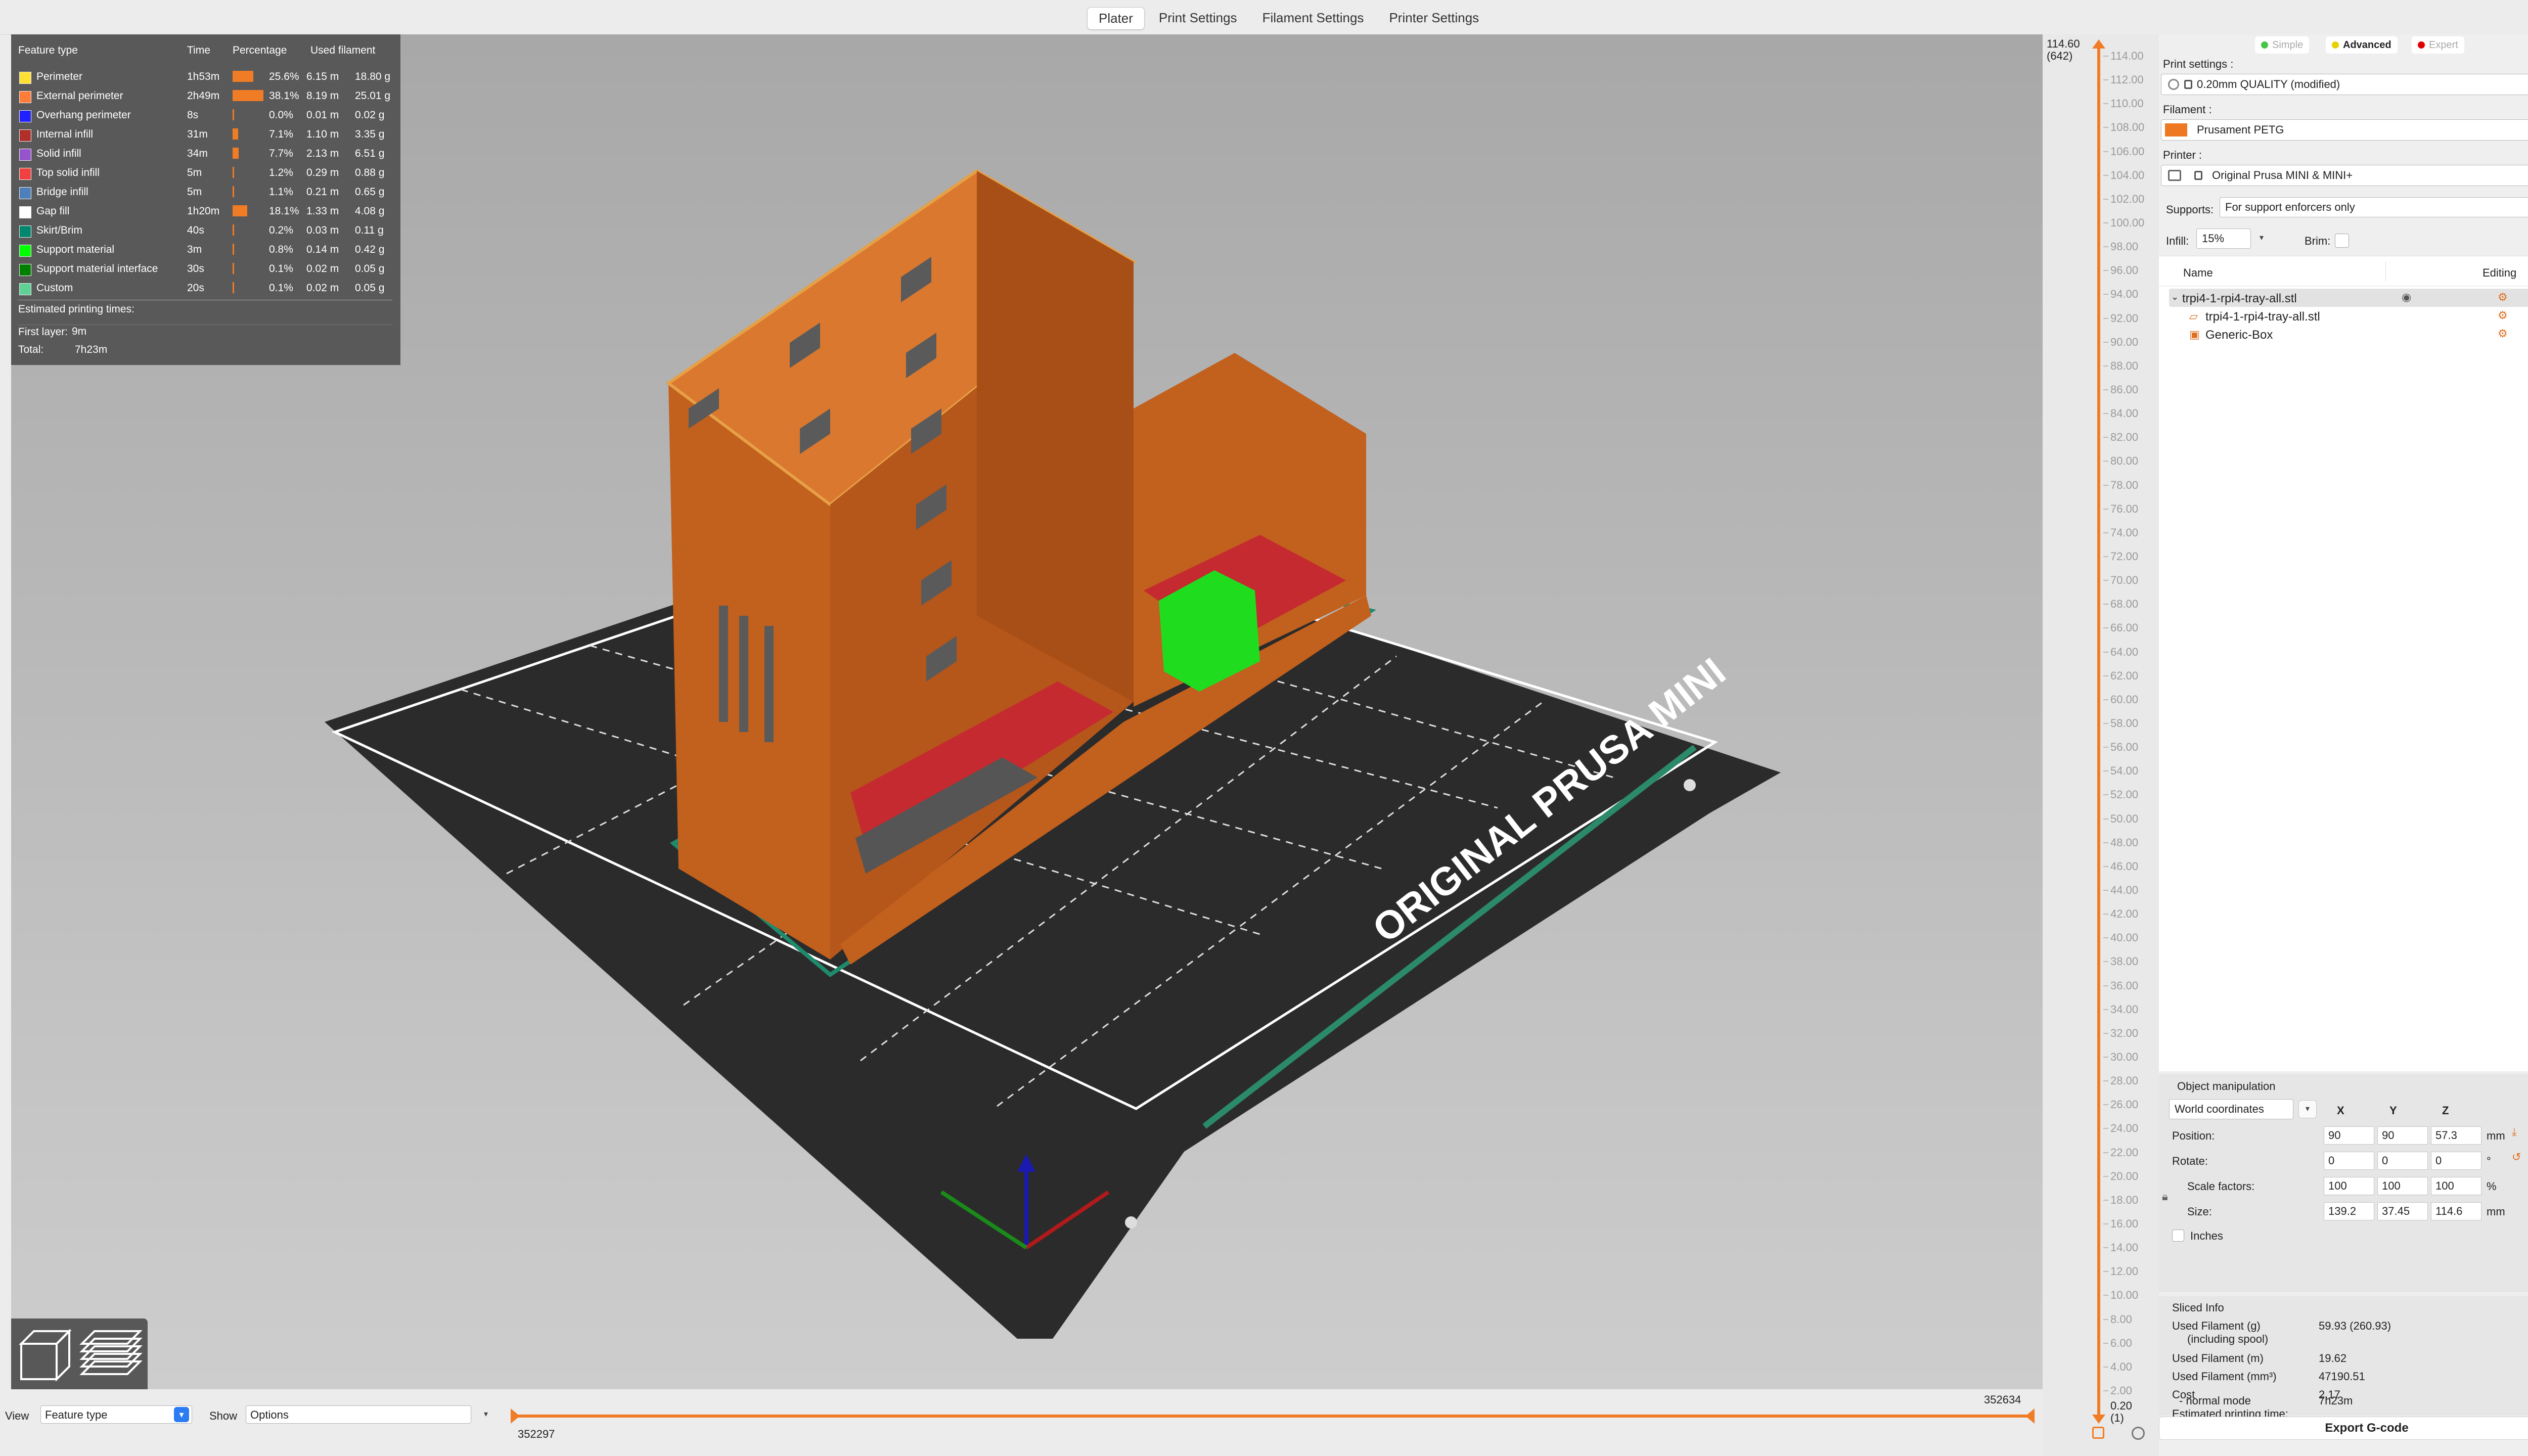 The height and width of the screenshot is (1456, 2528). I want to click on infill-arrow-icon: ▾, so click(2262, 238).